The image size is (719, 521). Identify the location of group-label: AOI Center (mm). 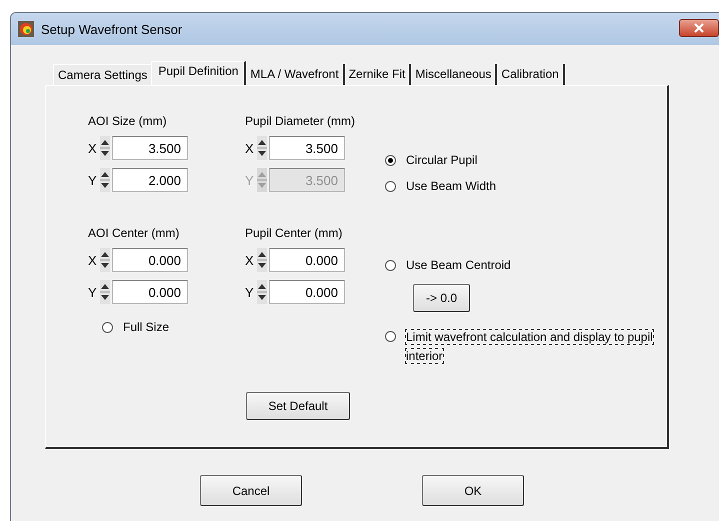
(134, 234).